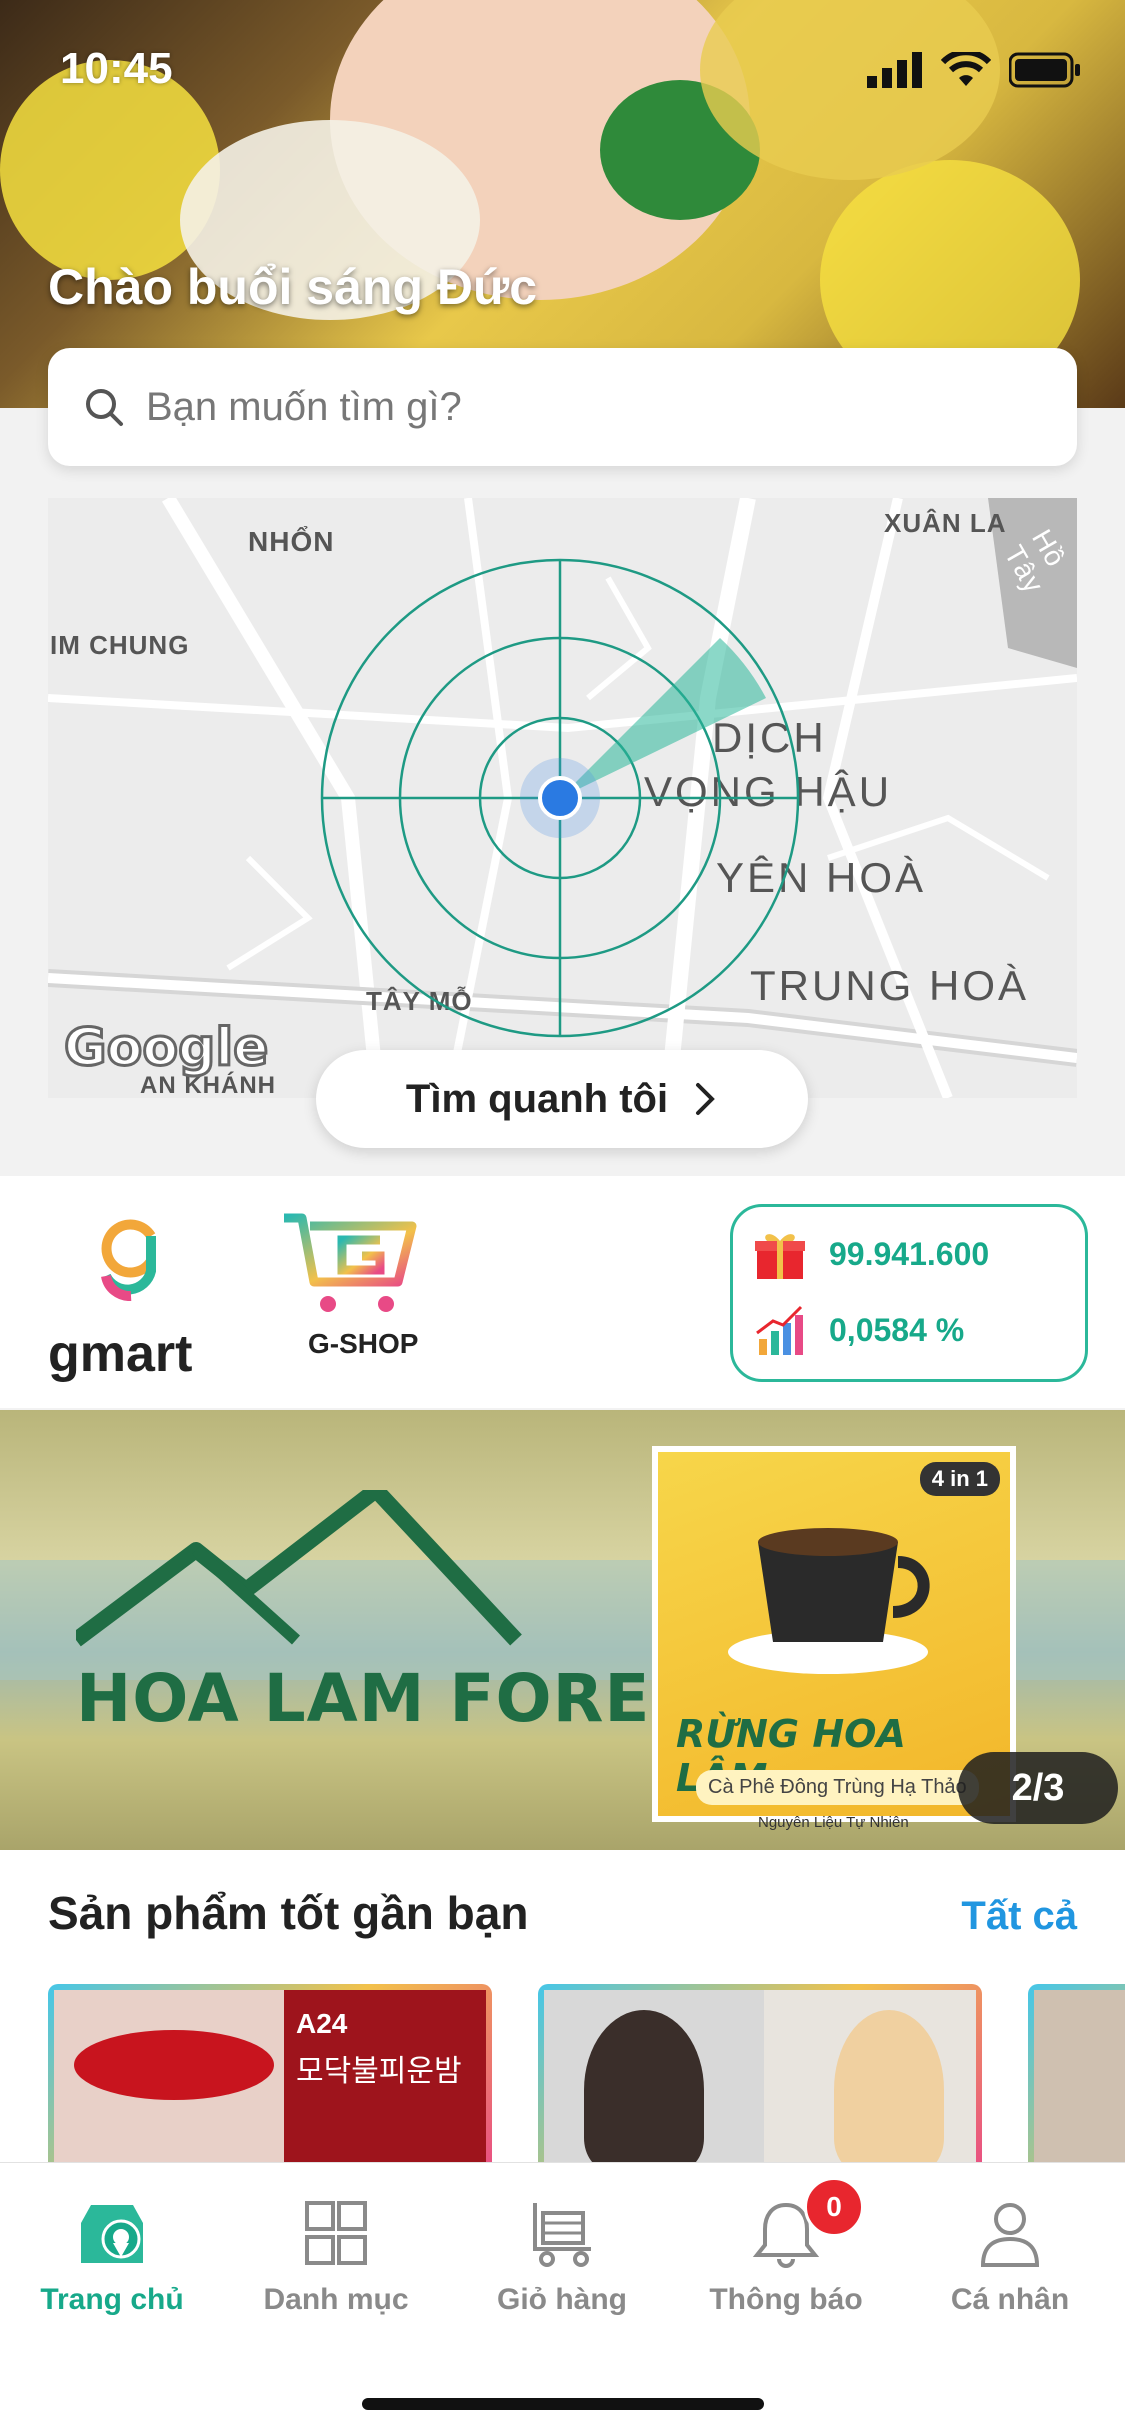  I want to click on near-me-label: Tìm quanh tôi, so click(537, 1098).